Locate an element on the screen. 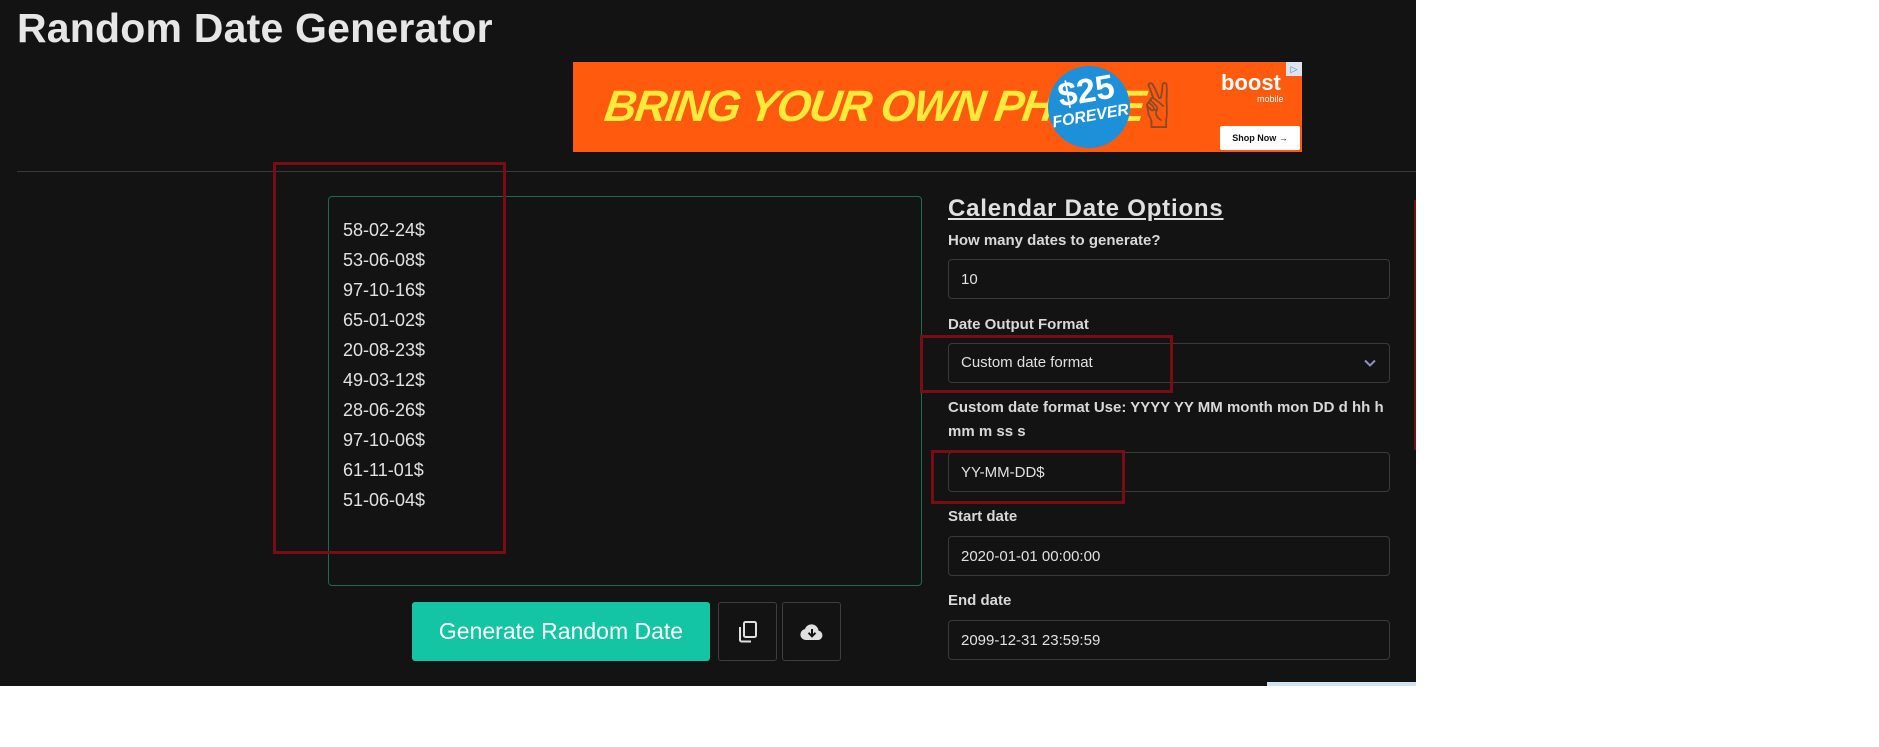 The width and height of the screenshot is (1879, 747). download-button is located at coordinates (811, 631).